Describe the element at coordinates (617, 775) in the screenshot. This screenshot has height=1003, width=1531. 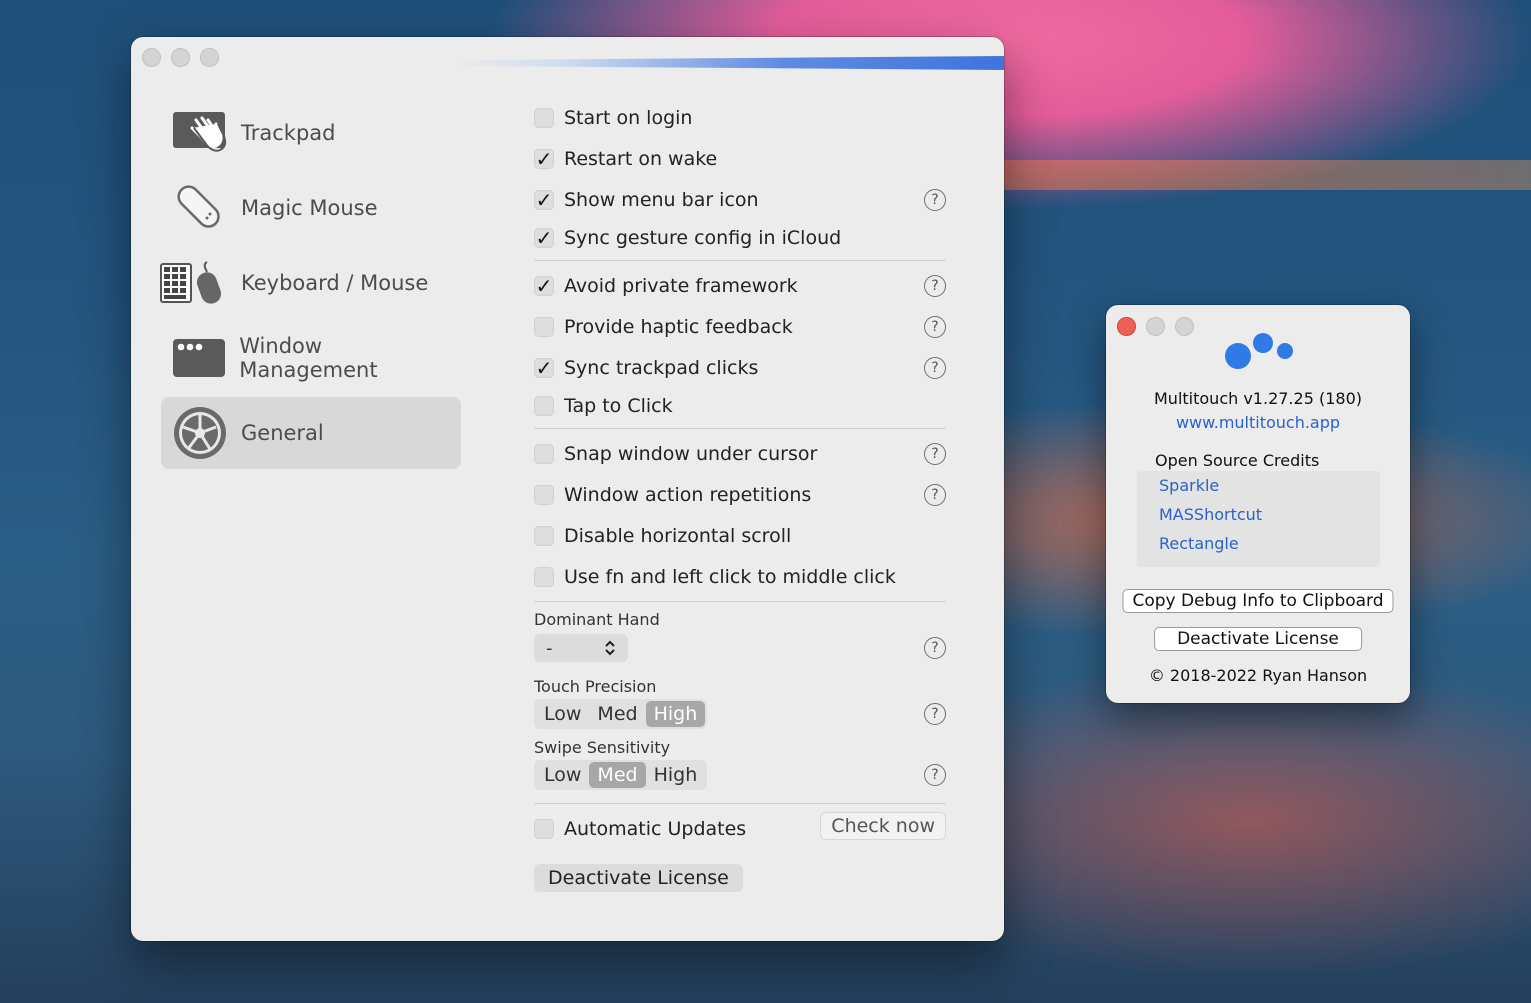
I see `swipe-sensitivity-med: Med` at that location.